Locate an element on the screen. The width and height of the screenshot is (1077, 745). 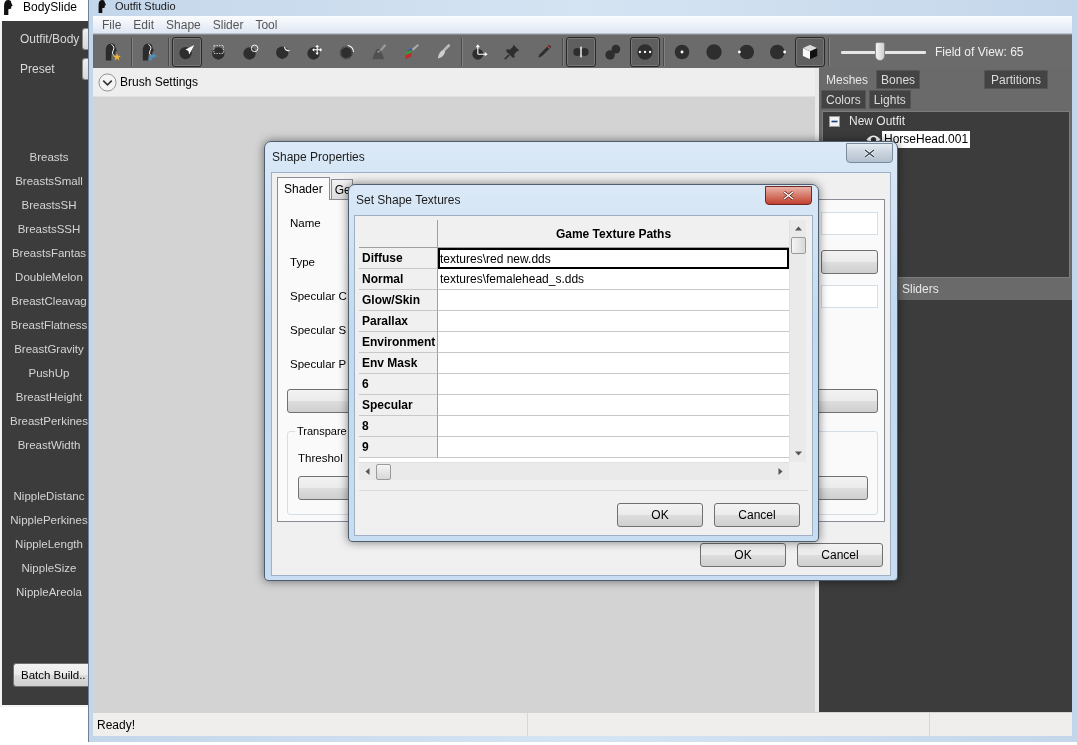
scroll-down-icon is located at coordinates (798, 453).